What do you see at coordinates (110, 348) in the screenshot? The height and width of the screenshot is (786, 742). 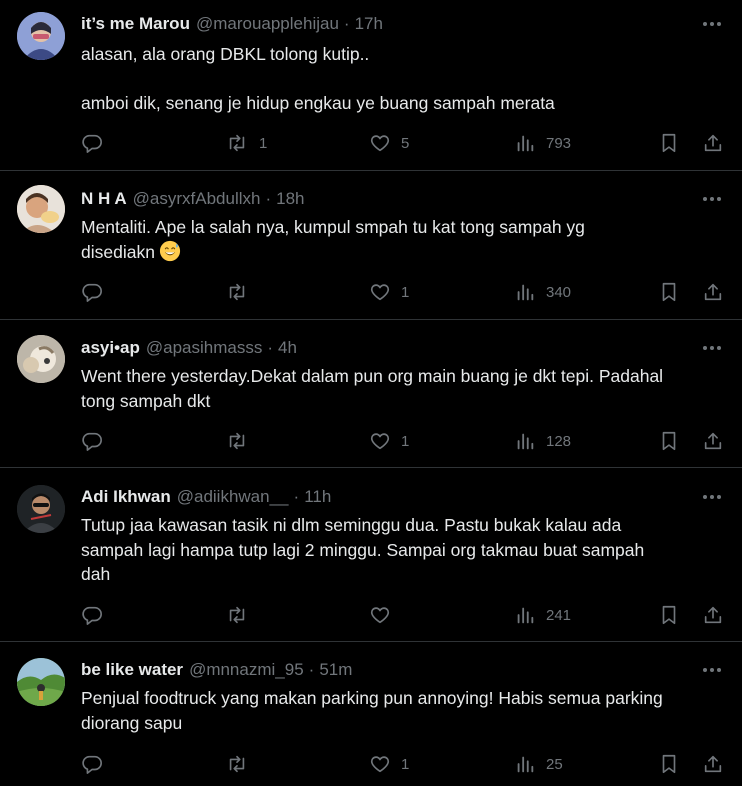 I see `display-name: asyi•ap` at bounding box center [110, 348].